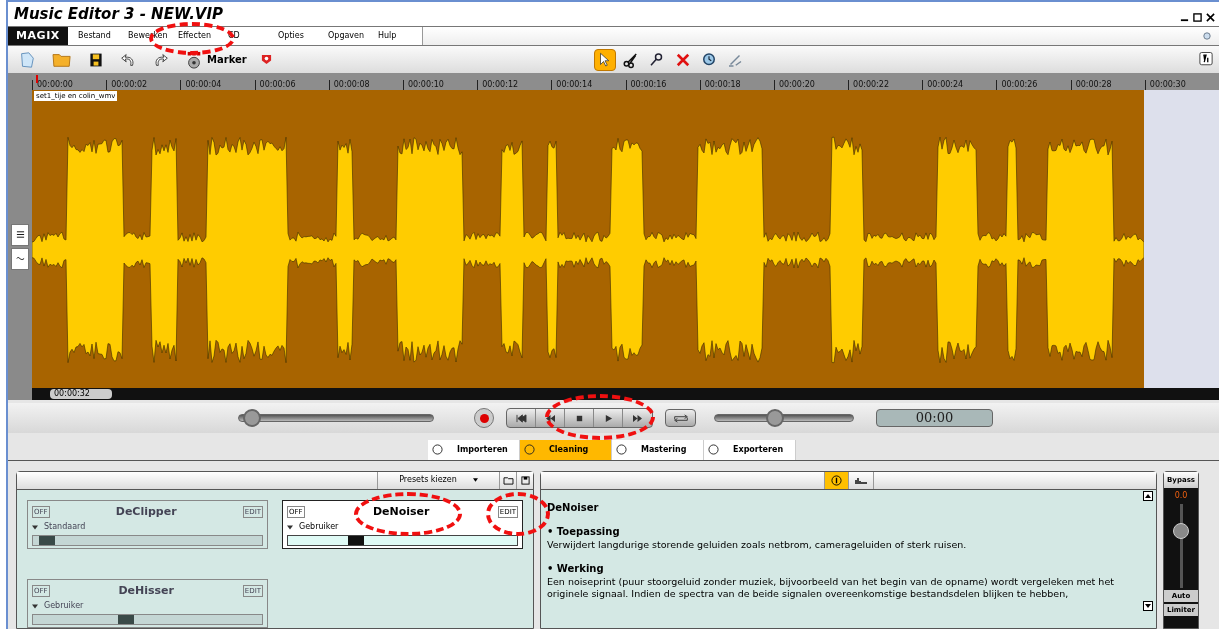 This screenshot has width=1219, height=629. I want to click on menu-item: Opgaven, so click(343, 35).